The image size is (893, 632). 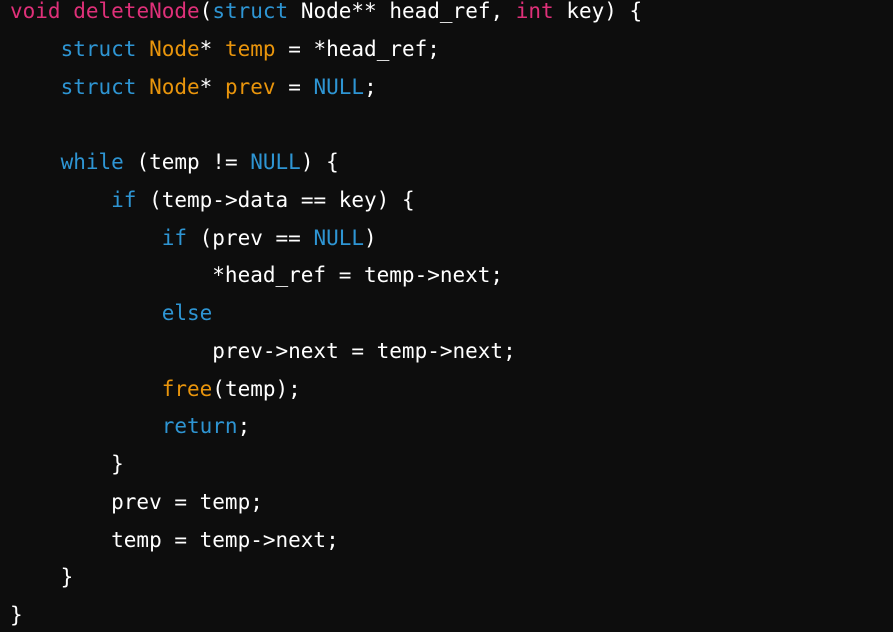 What do you see at coordinates (402, 11) in the screenshot?
I see `code-token: Node** head_ref,` at bounding box center [402, 11].